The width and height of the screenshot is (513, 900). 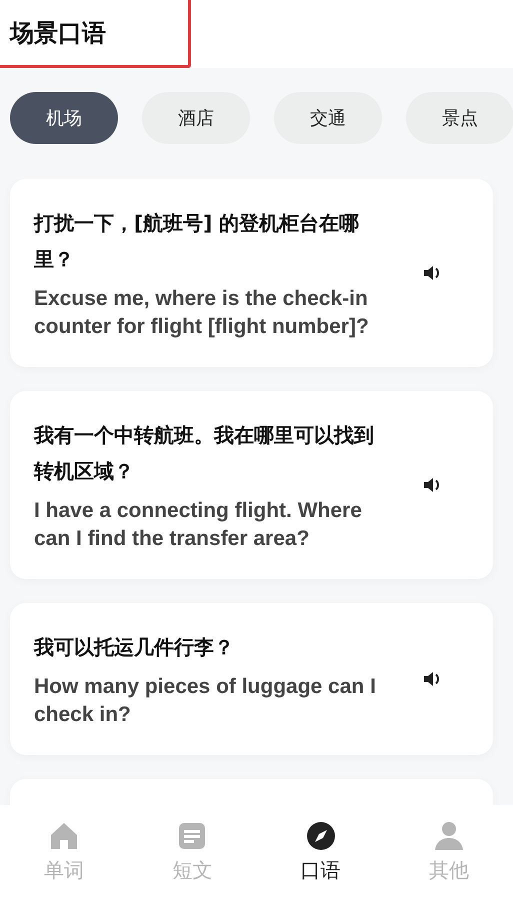 What do you see at coordinates (202, 313) in the screenshot?
I see `english-phrase: Excuse me, where is the check-in counter for flight [flight number]?` at bounding box center [202, 313].